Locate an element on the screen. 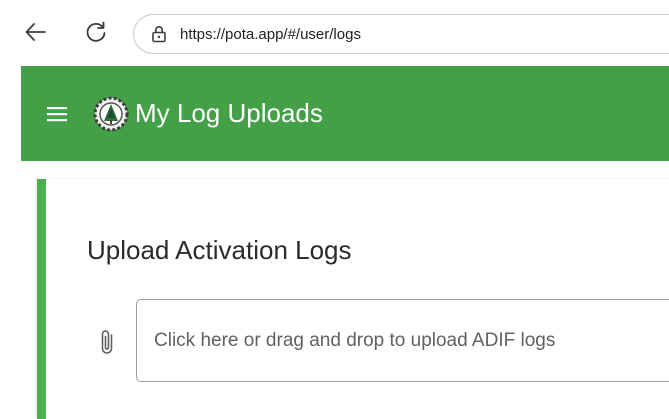  arrow-left-icon is located at coordinates (35, 32).